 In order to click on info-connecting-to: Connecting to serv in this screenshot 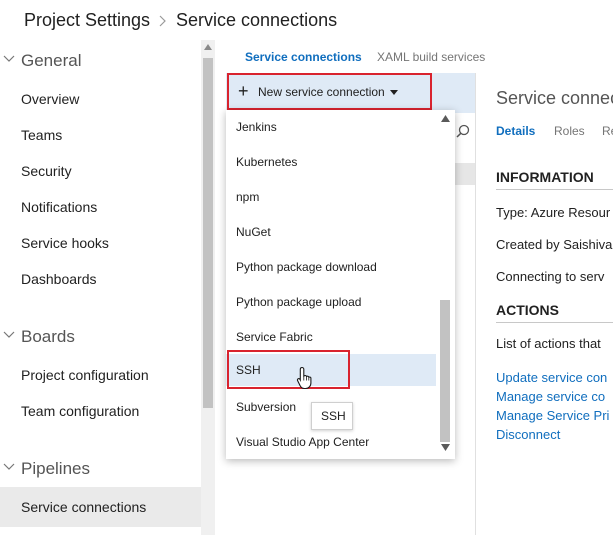, I will do `click(550, 276)`.